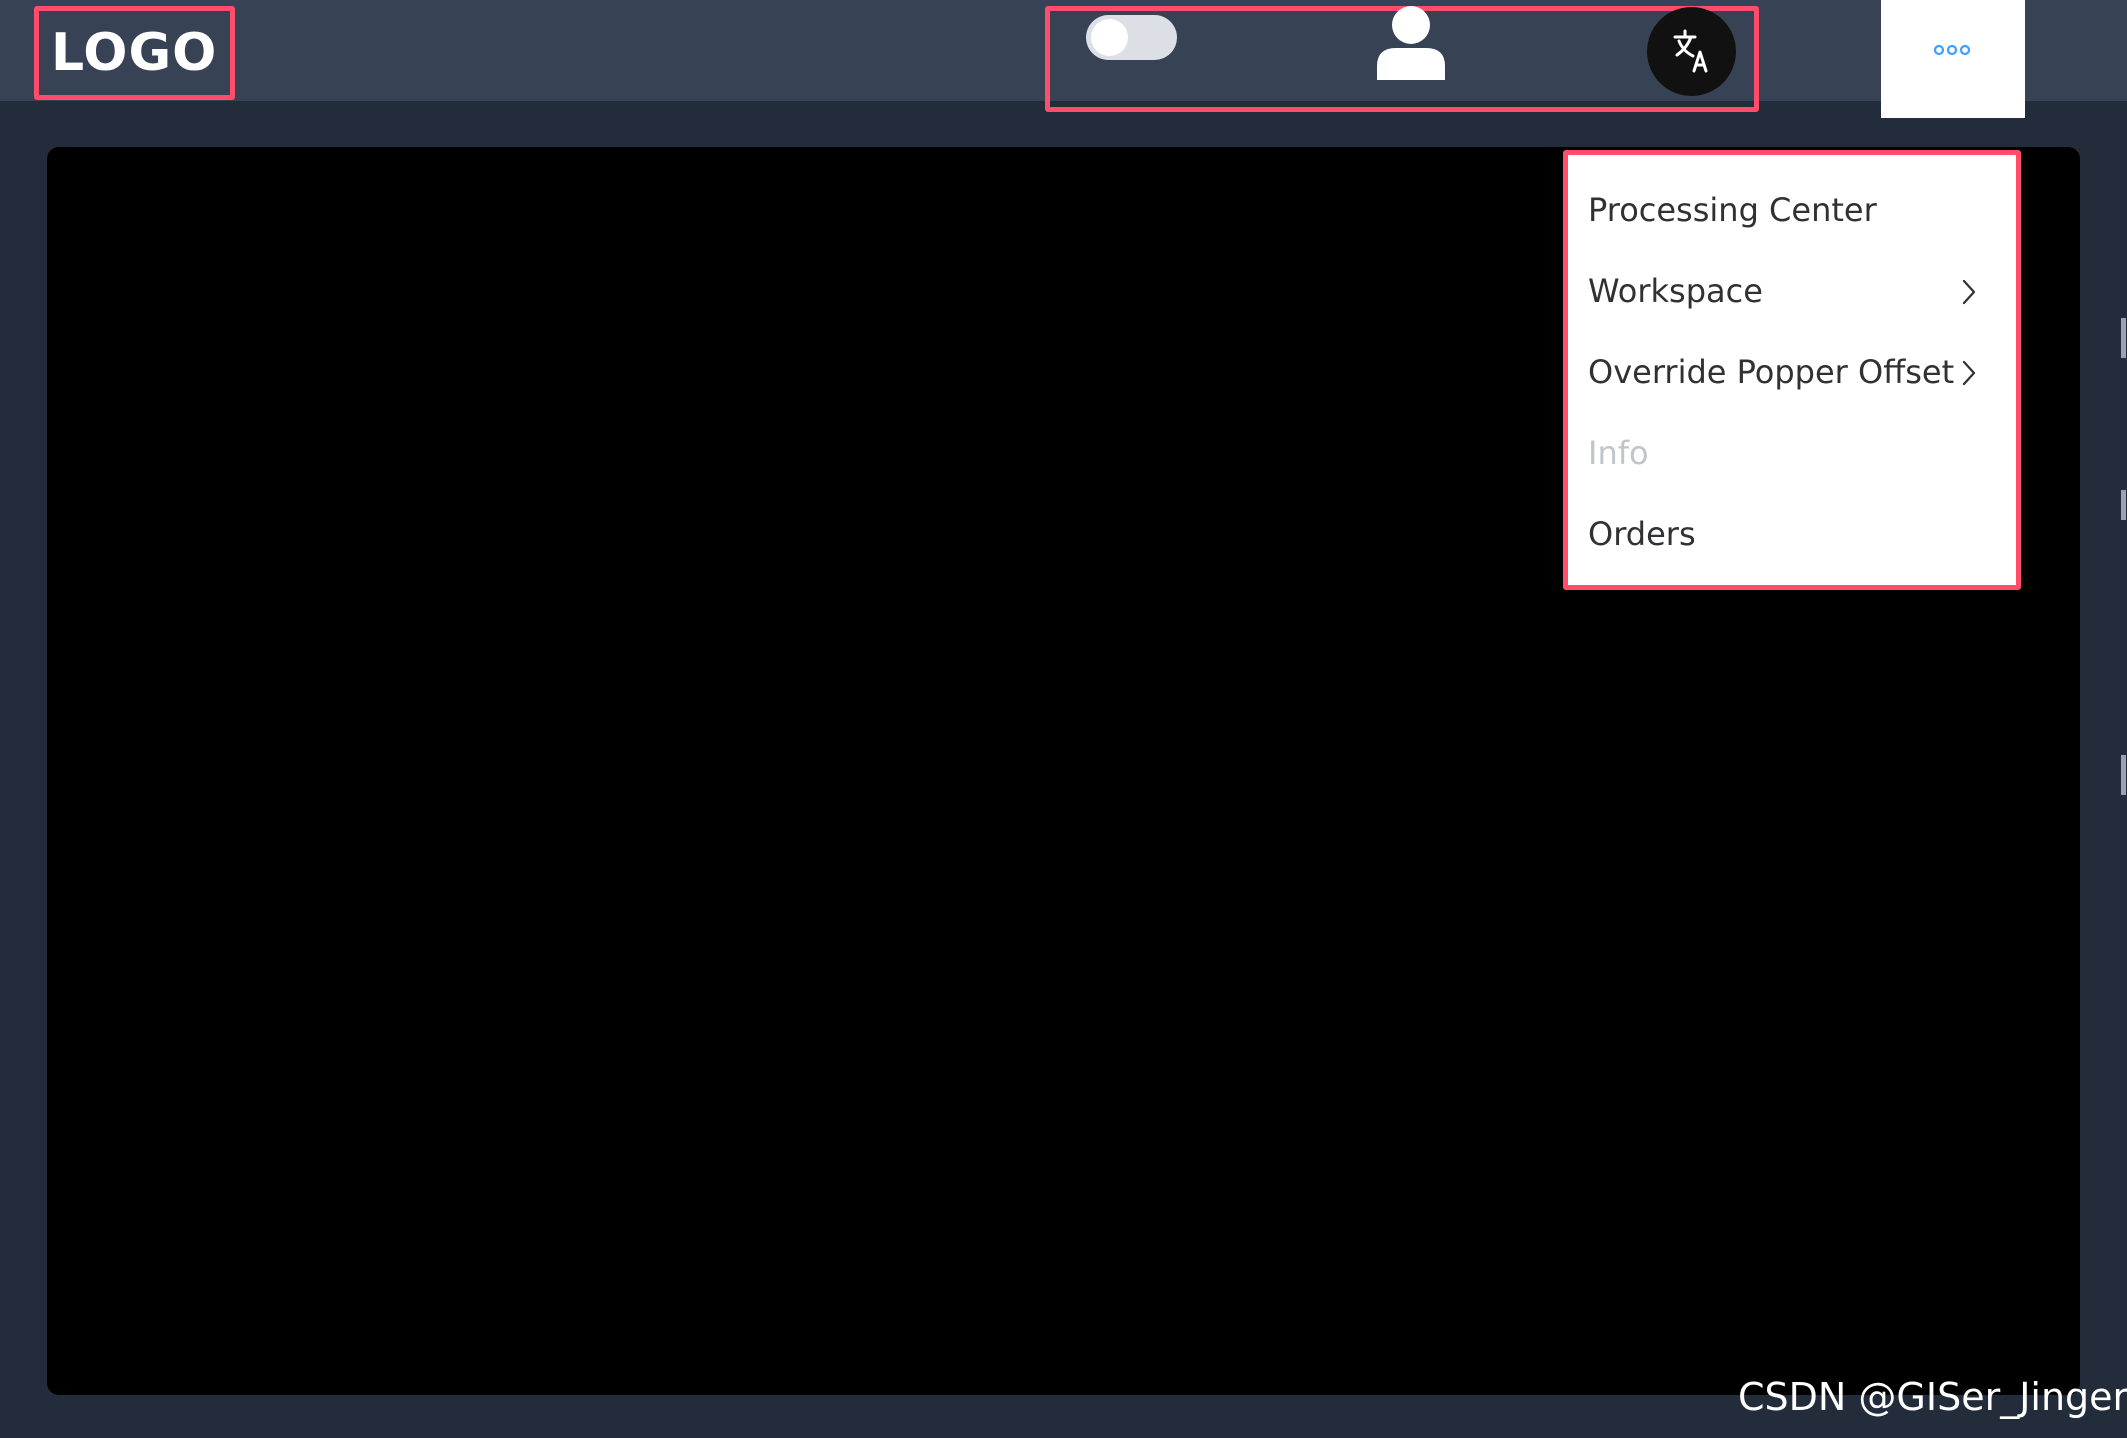 This screenshot has width=2127, height=1438. I want to click on logo-highlight-box: LOGO, so click(134, 53).